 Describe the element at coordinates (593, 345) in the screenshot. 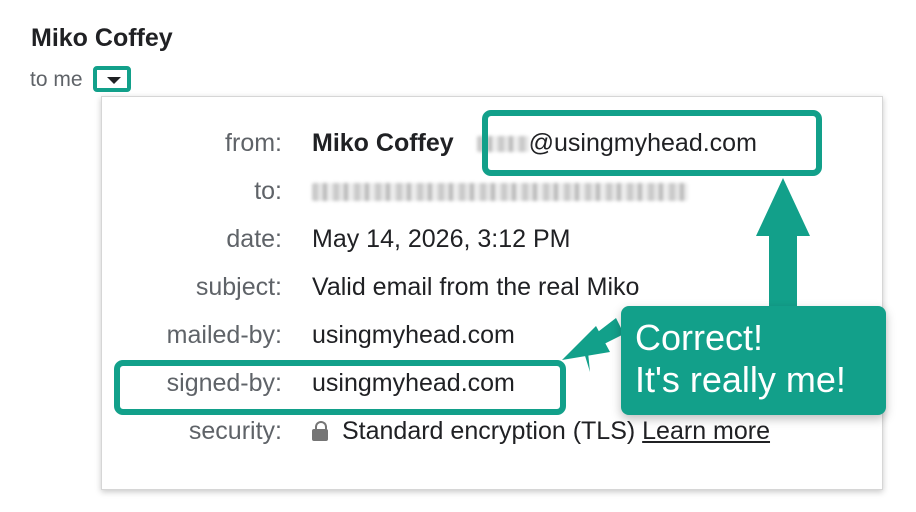

I see `arrow-left-icon` at that location.